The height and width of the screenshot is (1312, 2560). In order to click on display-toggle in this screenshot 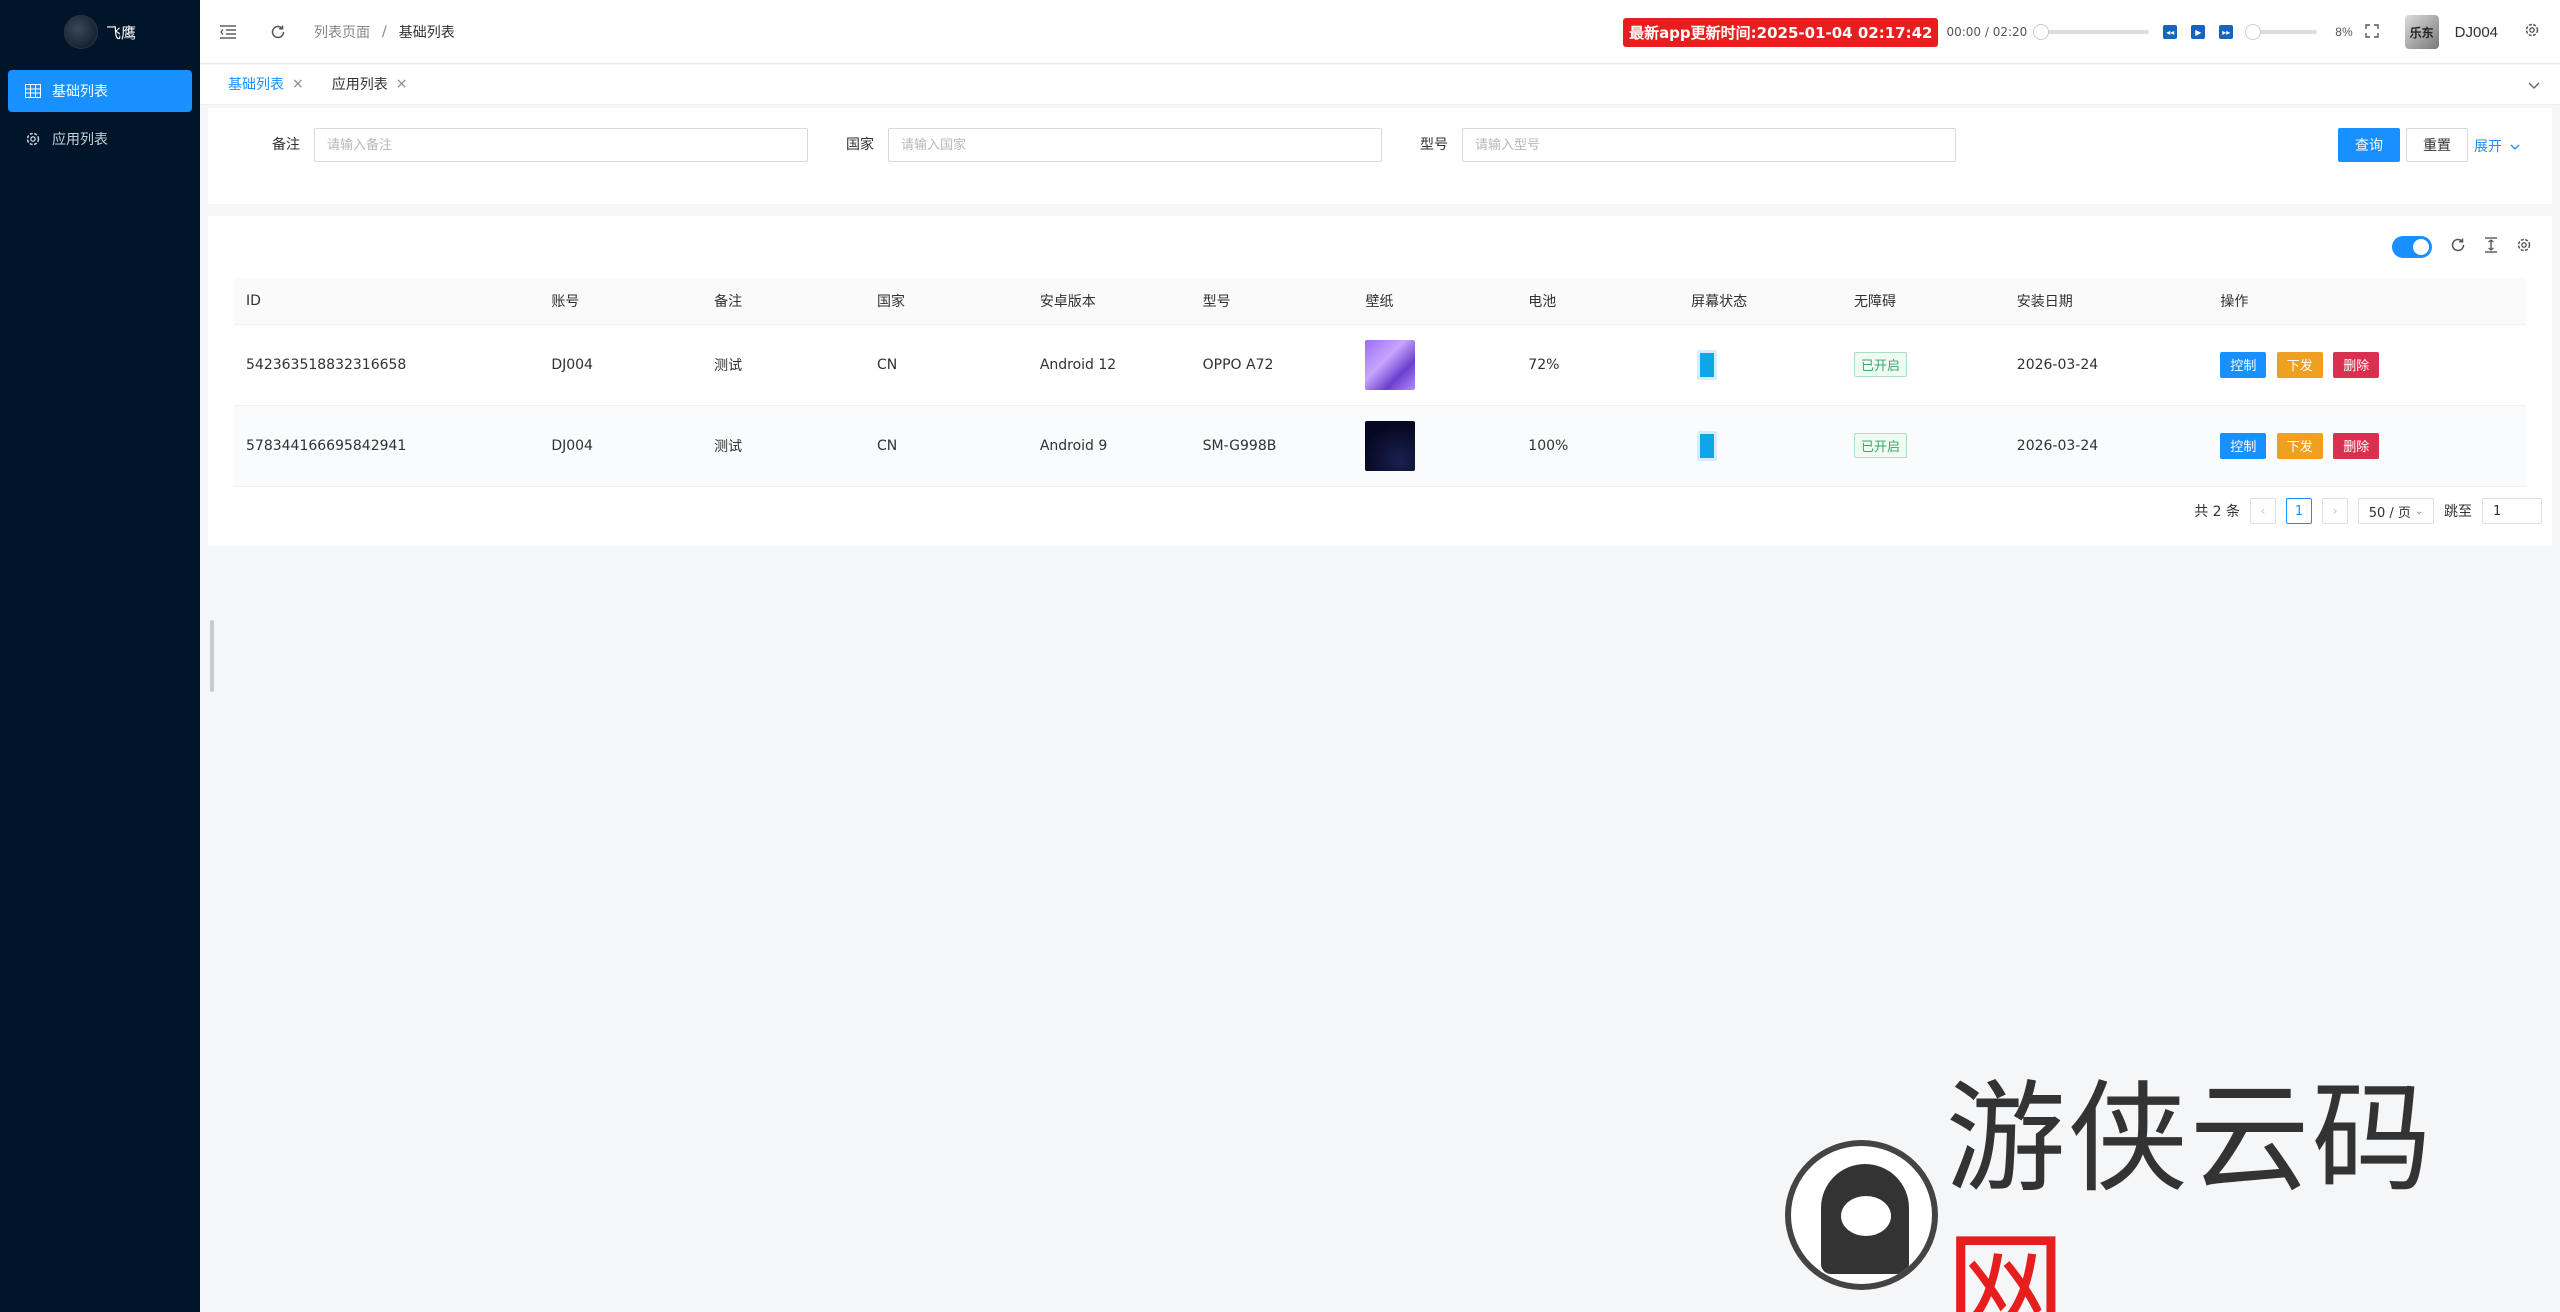, I will do `click(2412, 247)`.